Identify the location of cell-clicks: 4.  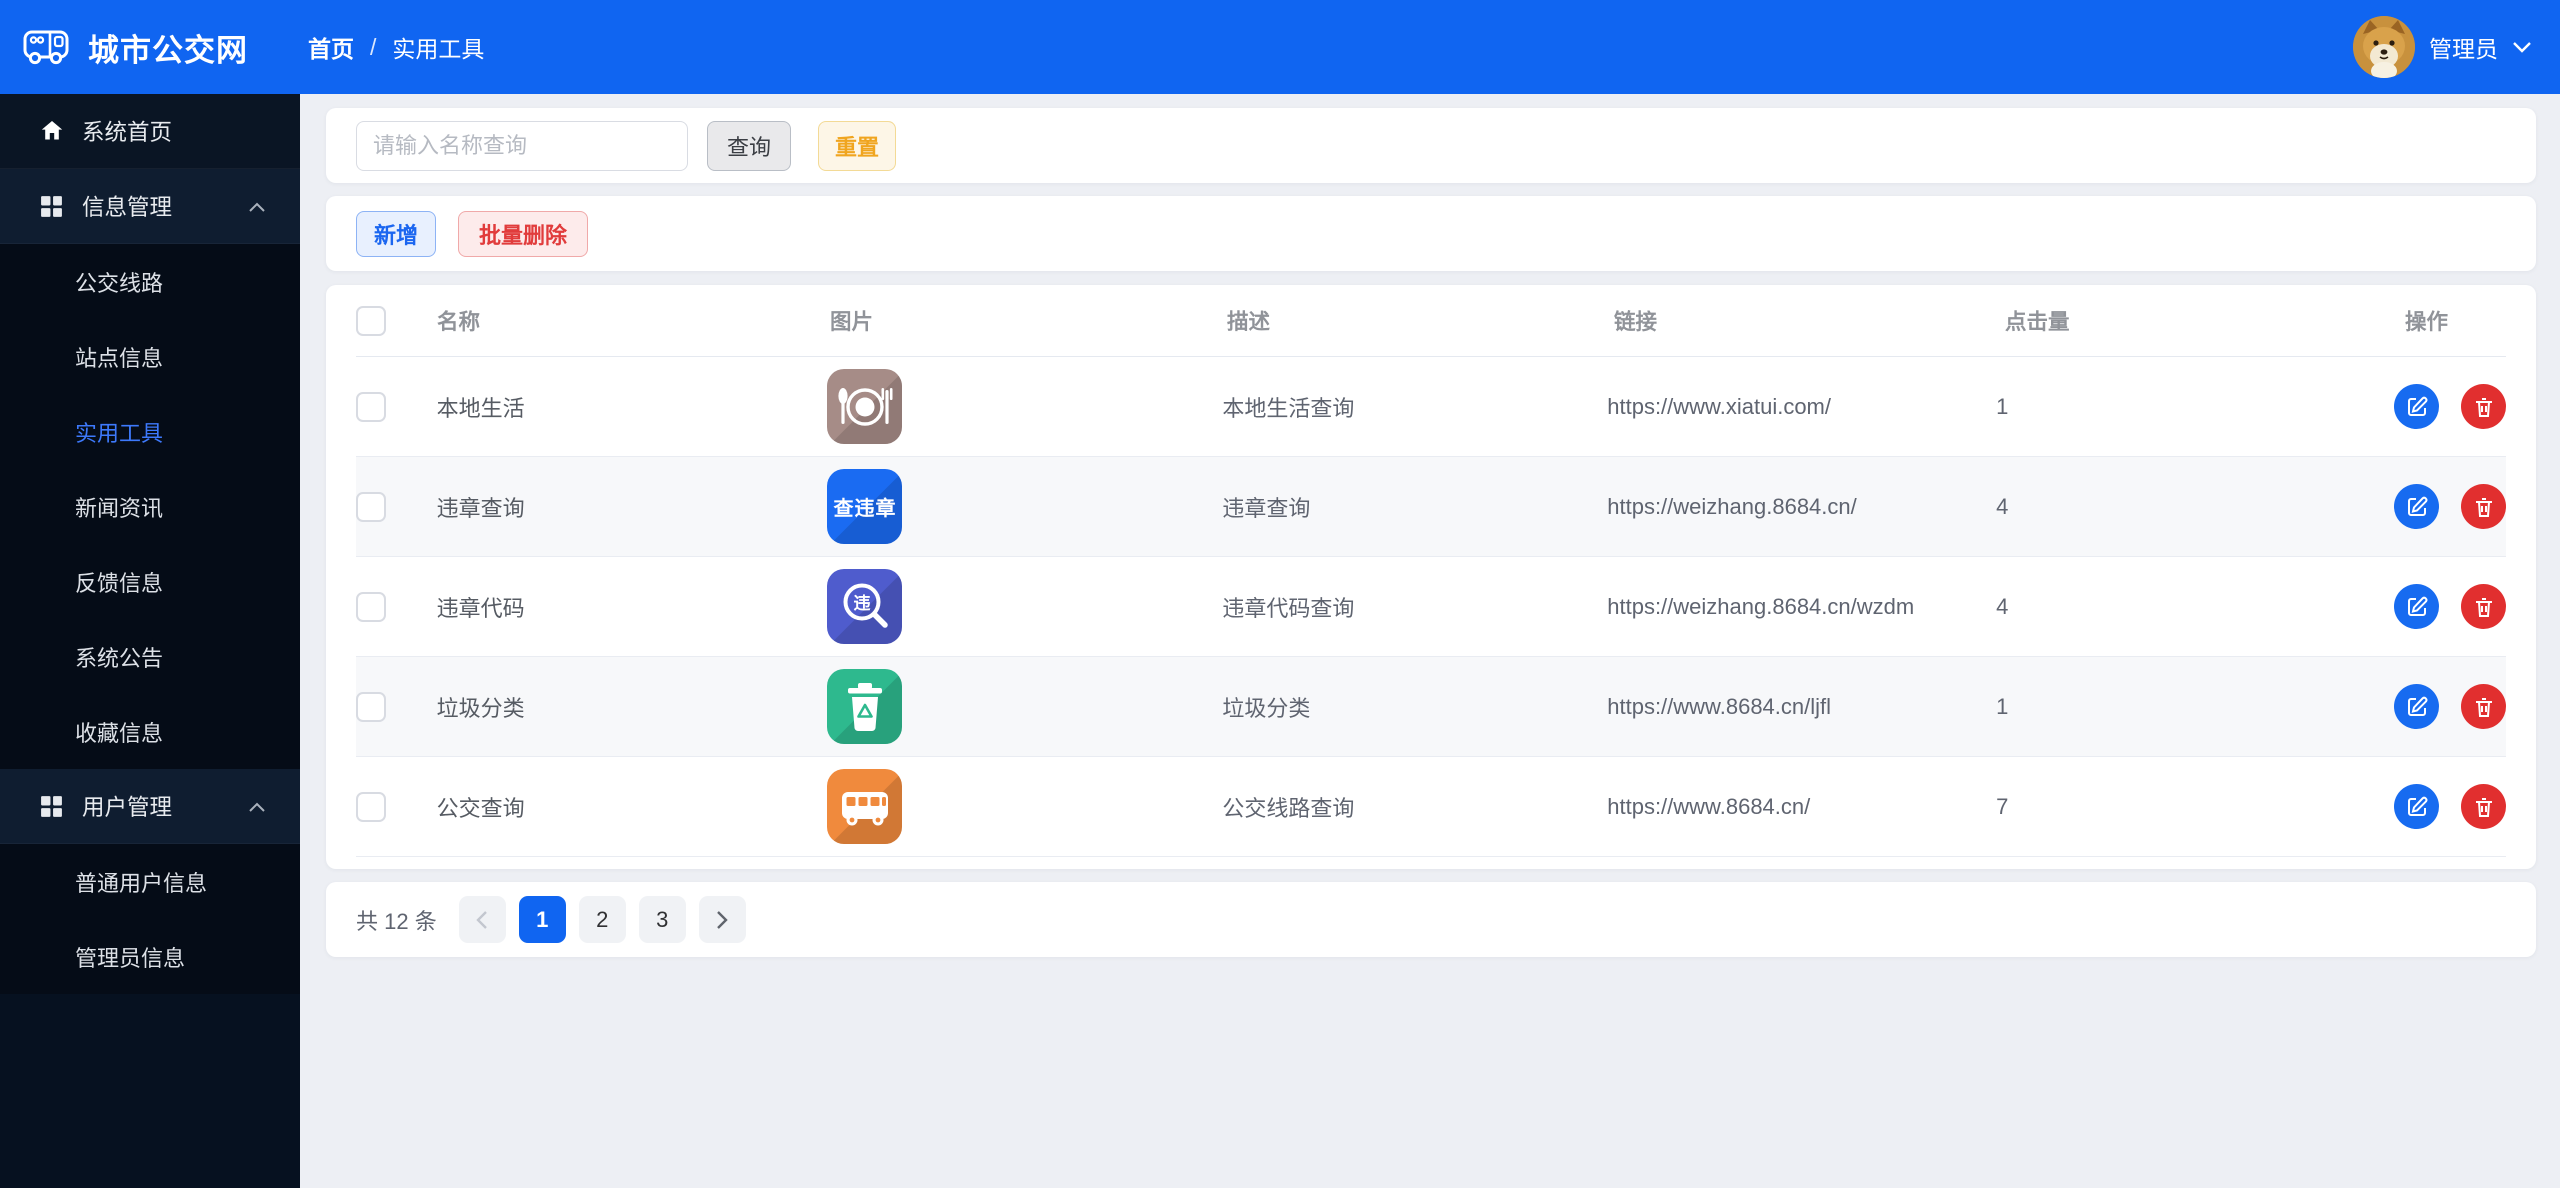
(2002, 606).